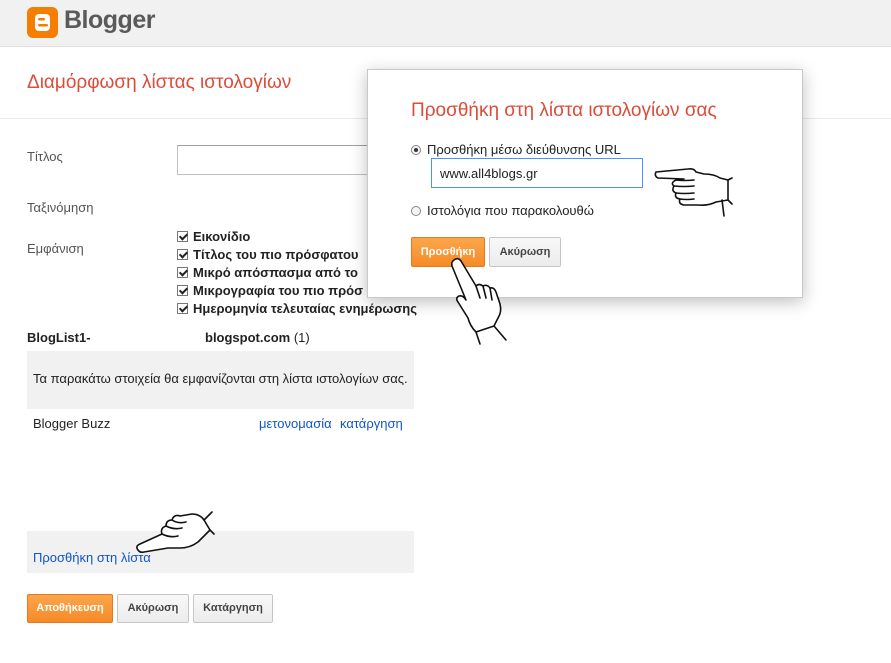 Image resolution: width=891 pixels, height=663 pixels. What do you see at coordinates (175, 532) in the screenshot?
I see `pointing-hand-down-left-icon` at bounding box center [175, 532].